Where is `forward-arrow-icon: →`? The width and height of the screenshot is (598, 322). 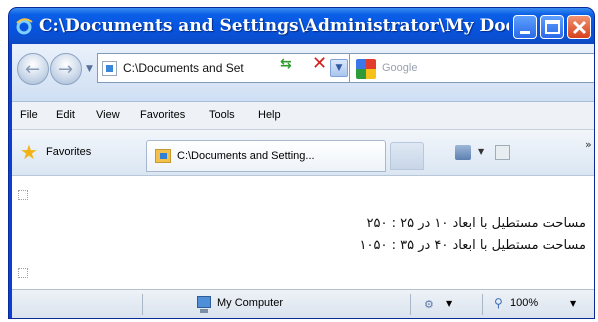
forward-arrow-icon: → is located at coordinates (66, 69).